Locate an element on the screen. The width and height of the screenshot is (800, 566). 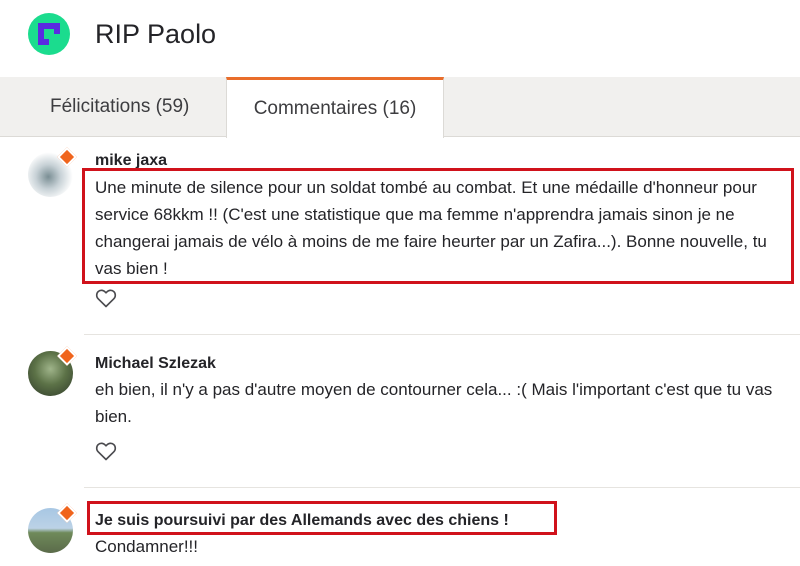
club-logo-icon is located at coordinates (49, 34).